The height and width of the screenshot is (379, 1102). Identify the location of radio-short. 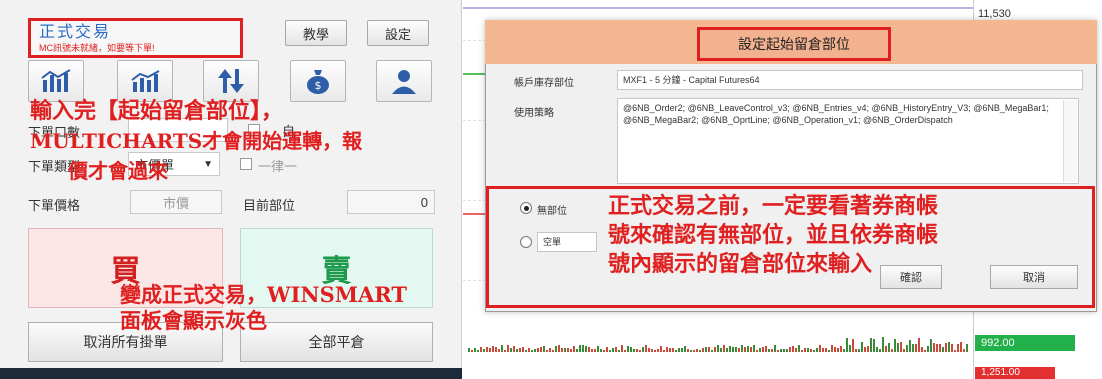
(526, 242).